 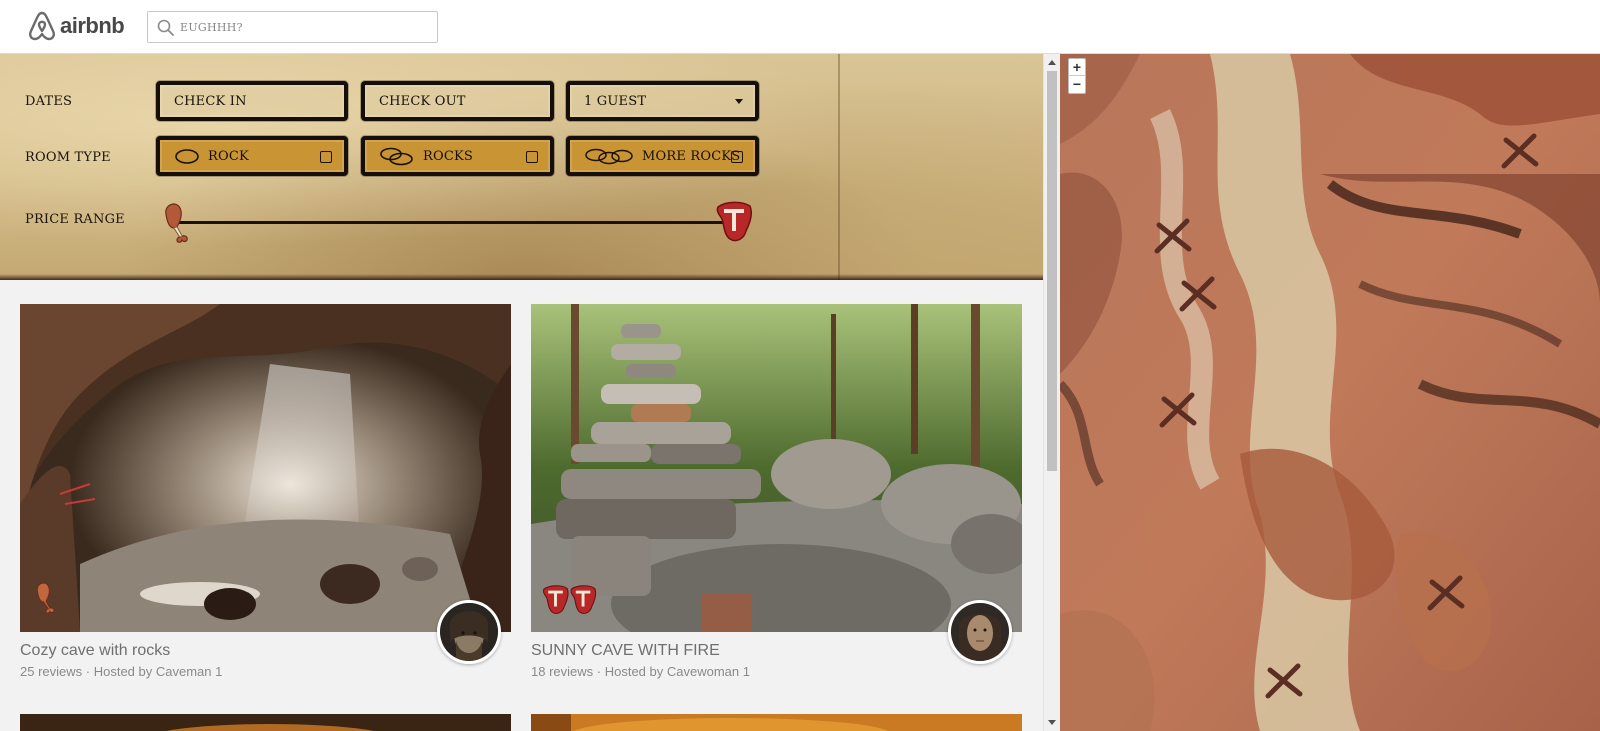 I want to click on room-type-rock-checkbox, so click(x=326, y=157).